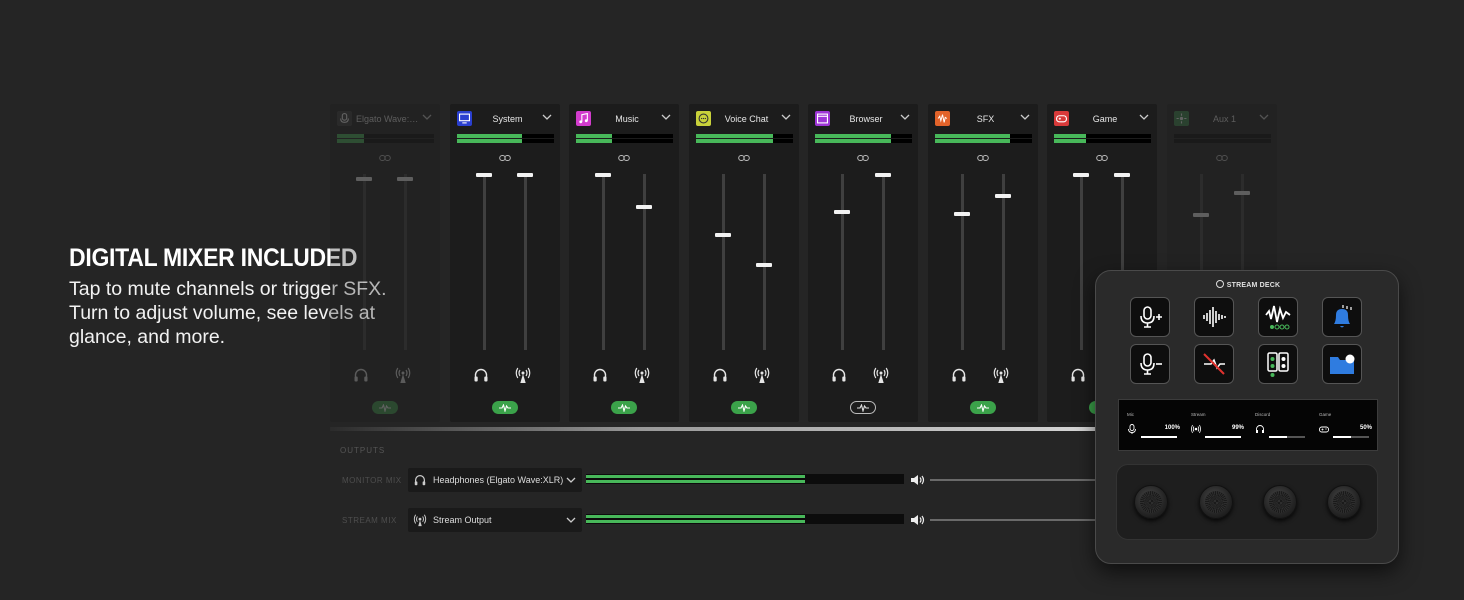 The height and width of the screenshot is (600, 1464). I want to click on mic-plus-icon, so click(1151, 317).